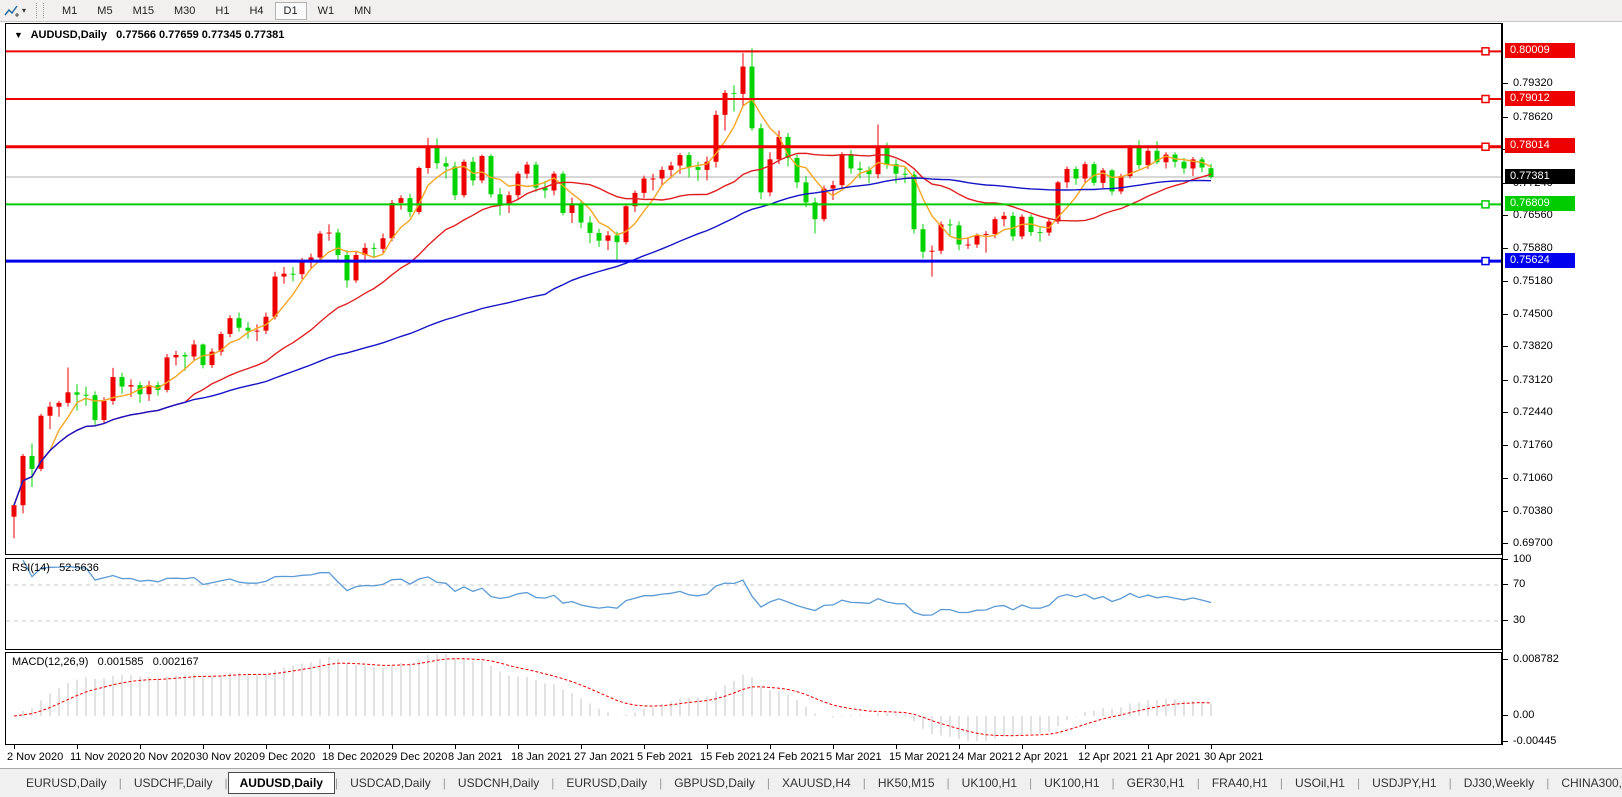  What do you see at coordinates (120, 662) in the screenshot?
I see `macd-main-value: 0.001585` at bounding box center [120, 662].